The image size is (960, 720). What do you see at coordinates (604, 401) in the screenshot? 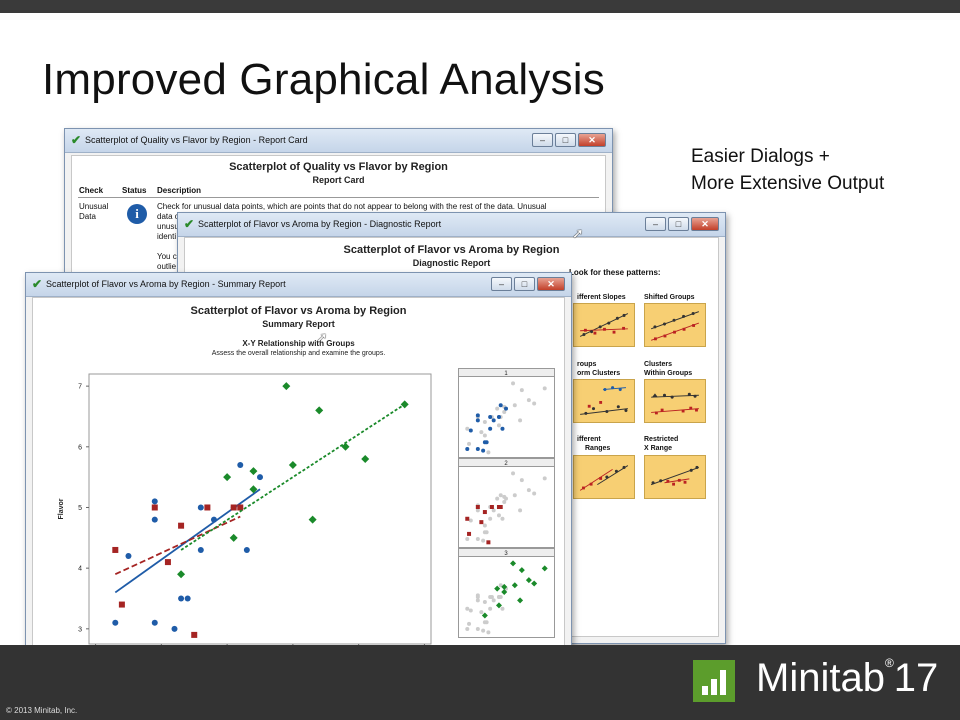
I see `pattern-thumbnail-groups-form-clusters` at bounding box center [604, 401].